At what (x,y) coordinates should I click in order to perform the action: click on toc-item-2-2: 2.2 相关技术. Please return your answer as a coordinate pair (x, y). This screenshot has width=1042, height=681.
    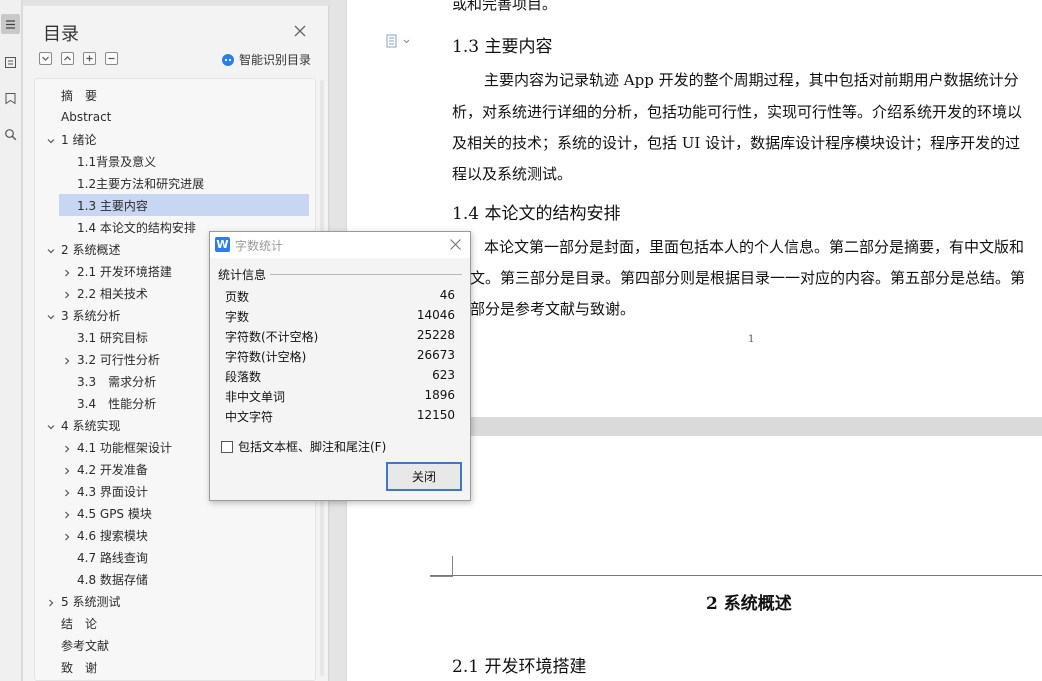
    Looking at the image, I should click on (112, 293).